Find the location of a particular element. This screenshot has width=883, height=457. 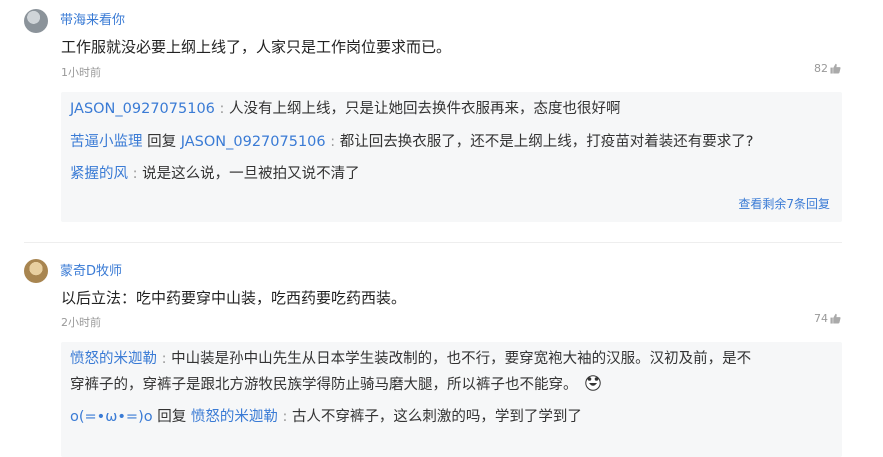

comment-time: 1小时前 is located at coordinates (81, 72).